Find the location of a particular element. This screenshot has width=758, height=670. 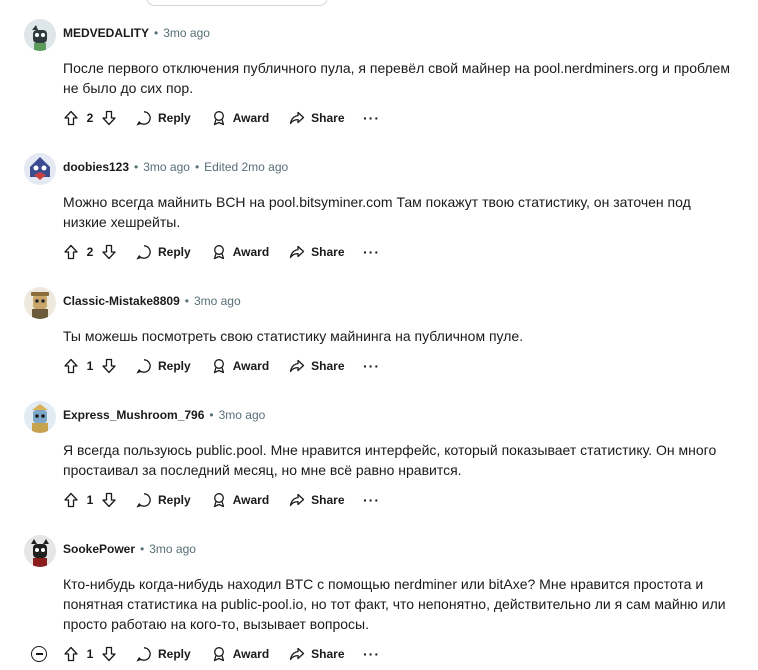

edited-label: Edited 2mo ago is located at coordinates (246, 167).